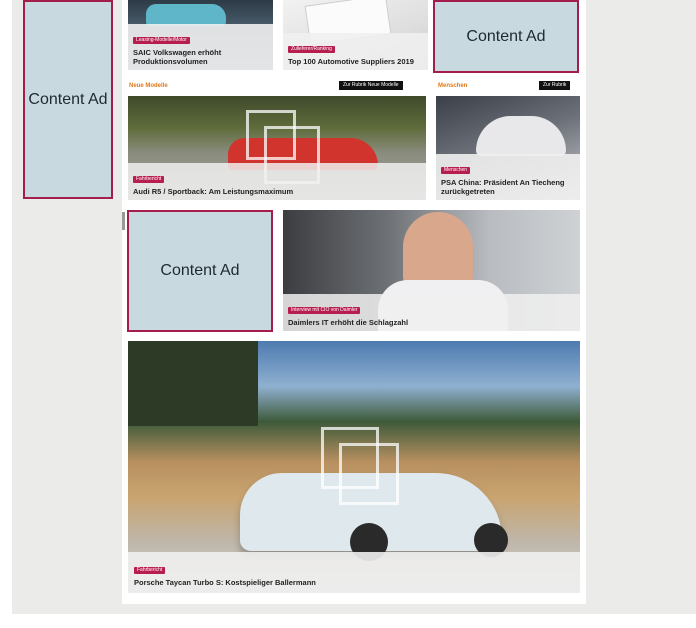 Image resolution: width=696 pixels, height=628 pixels. I want to click on section-button-new-models: Zur Rubrik Neue Modelle, so click(371, 85).